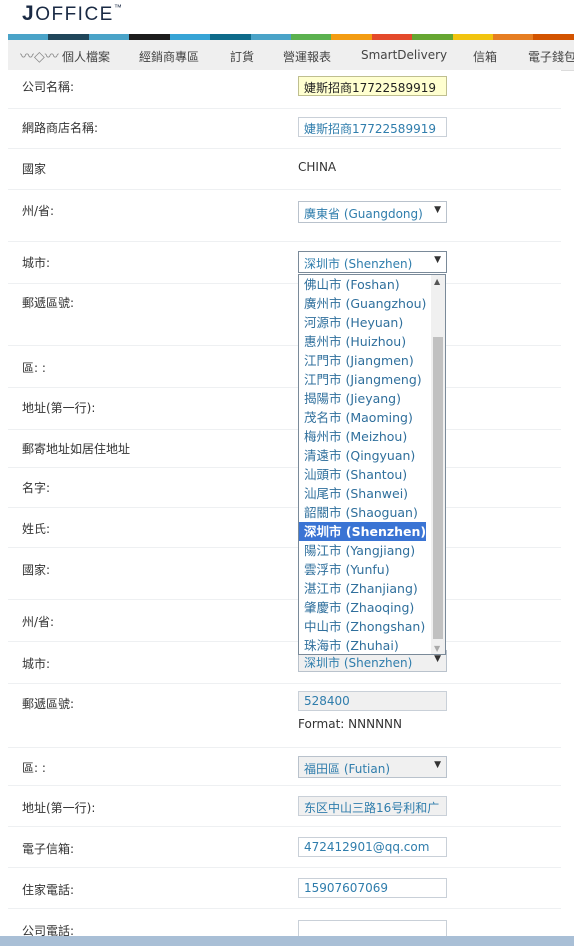 The height and width of the screenshot is (946, 574). Describe the element at coordinates (350, 724) in the screenshot. I see `postal2-format-hint: Format: NNNNNN` at that location.